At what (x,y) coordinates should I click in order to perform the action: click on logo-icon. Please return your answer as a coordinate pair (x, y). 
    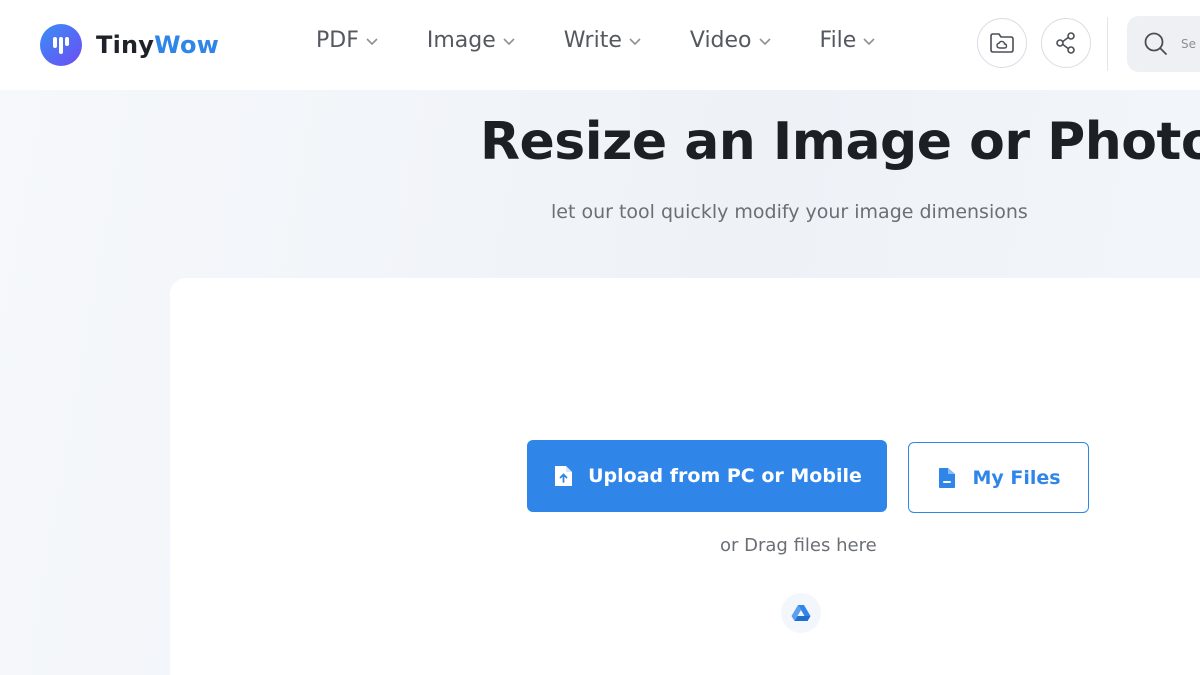
    Looking at the image, I should click on (61, 45).